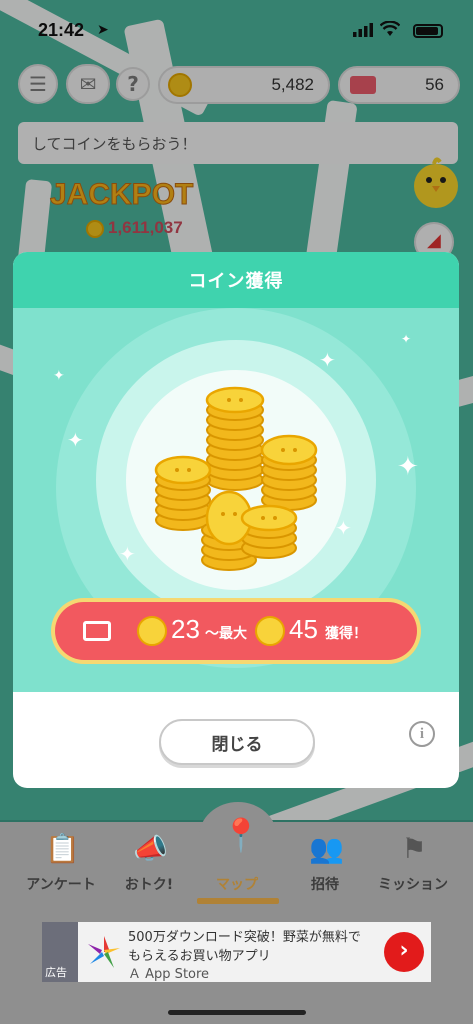 Image resolution: width=473 pixels, height=1024 pixels. What do you see at coordinates (325, 868) in the screenshot?
I see `nav-item-invite: 👥 招待` at bounding box center [325, 868].